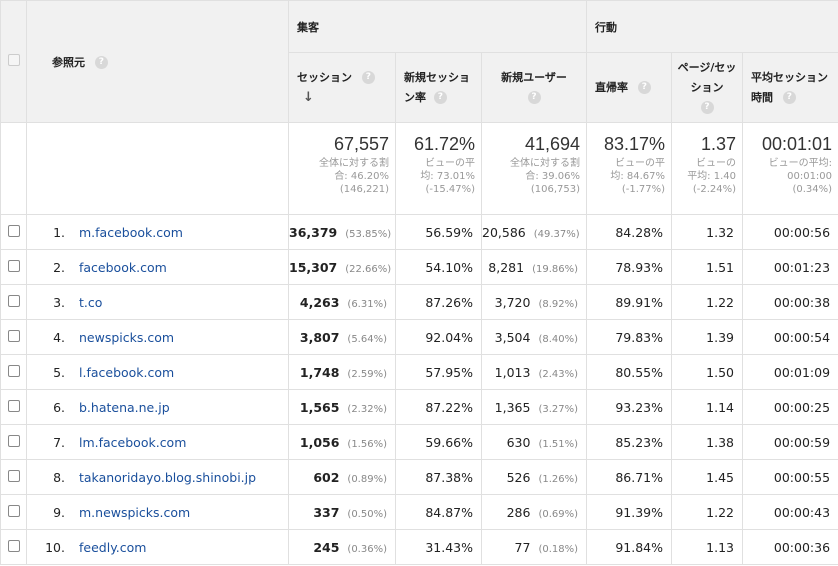 This screenshot has width=838, height=566. I want to click on bounce-rate-cell: 85.23%, so click(629, 442).